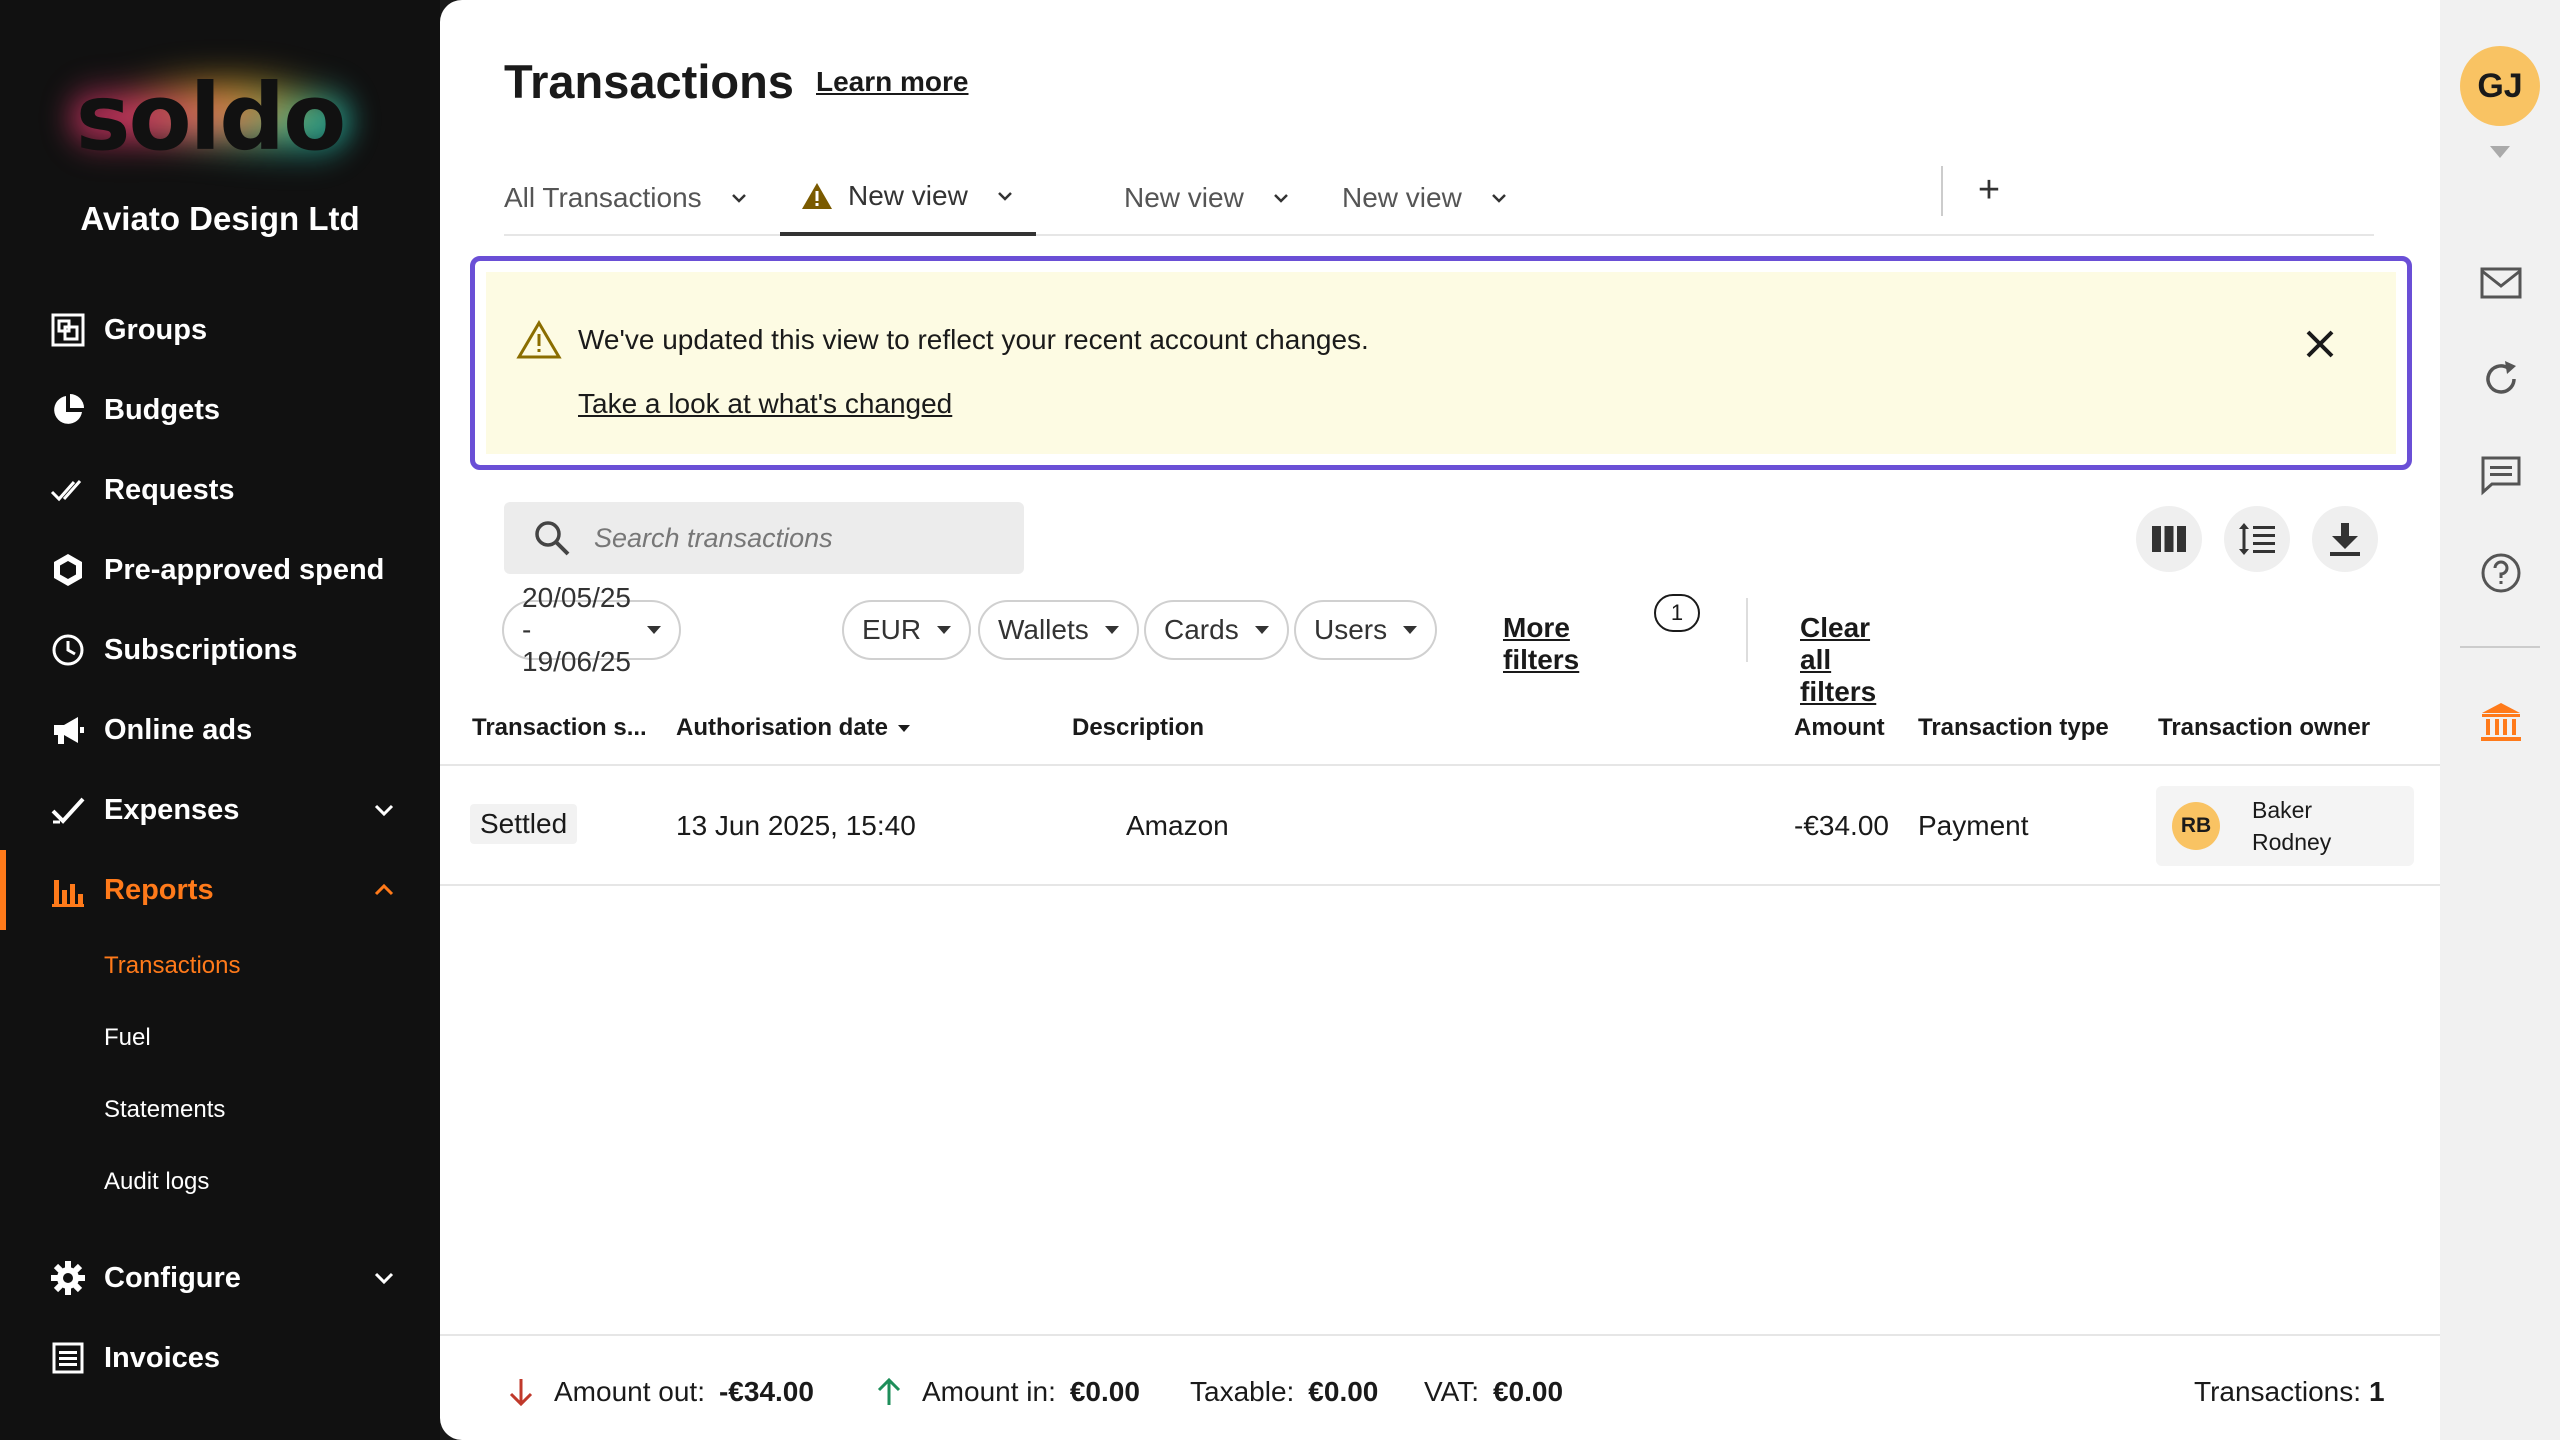 The image size is (2560, 1440). Describe the element at coordinates (68, 1358) in the screenshot. I see `invoice-icon` at that location.